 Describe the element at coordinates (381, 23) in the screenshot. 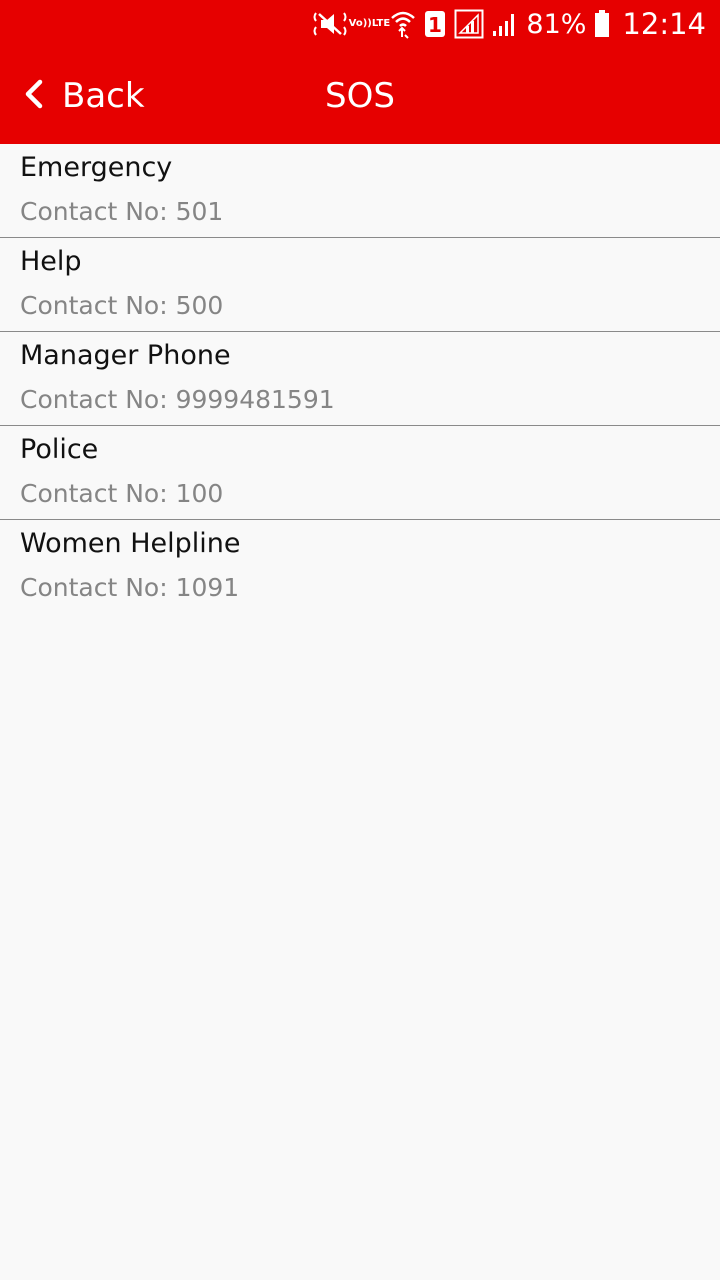

I see `volte-bottom-label: LTE` at that location.